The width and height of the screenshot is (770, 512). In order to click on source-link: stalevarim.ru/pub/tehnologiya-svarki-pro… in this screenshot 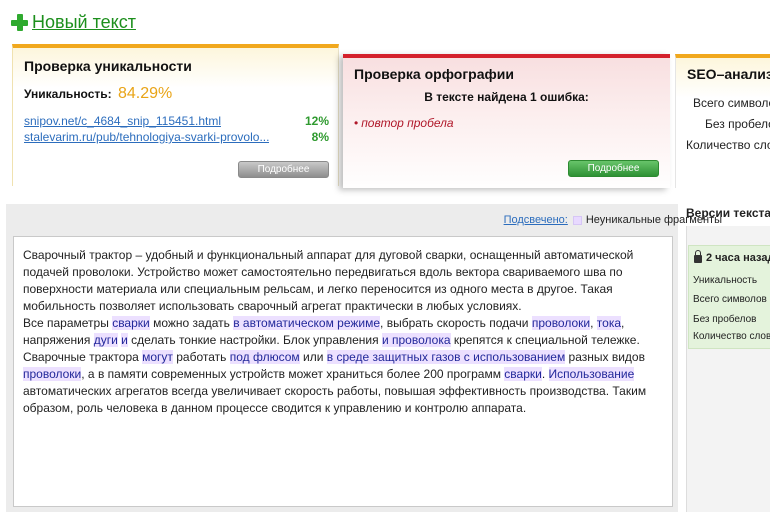, I will do `click(146, 137)`.